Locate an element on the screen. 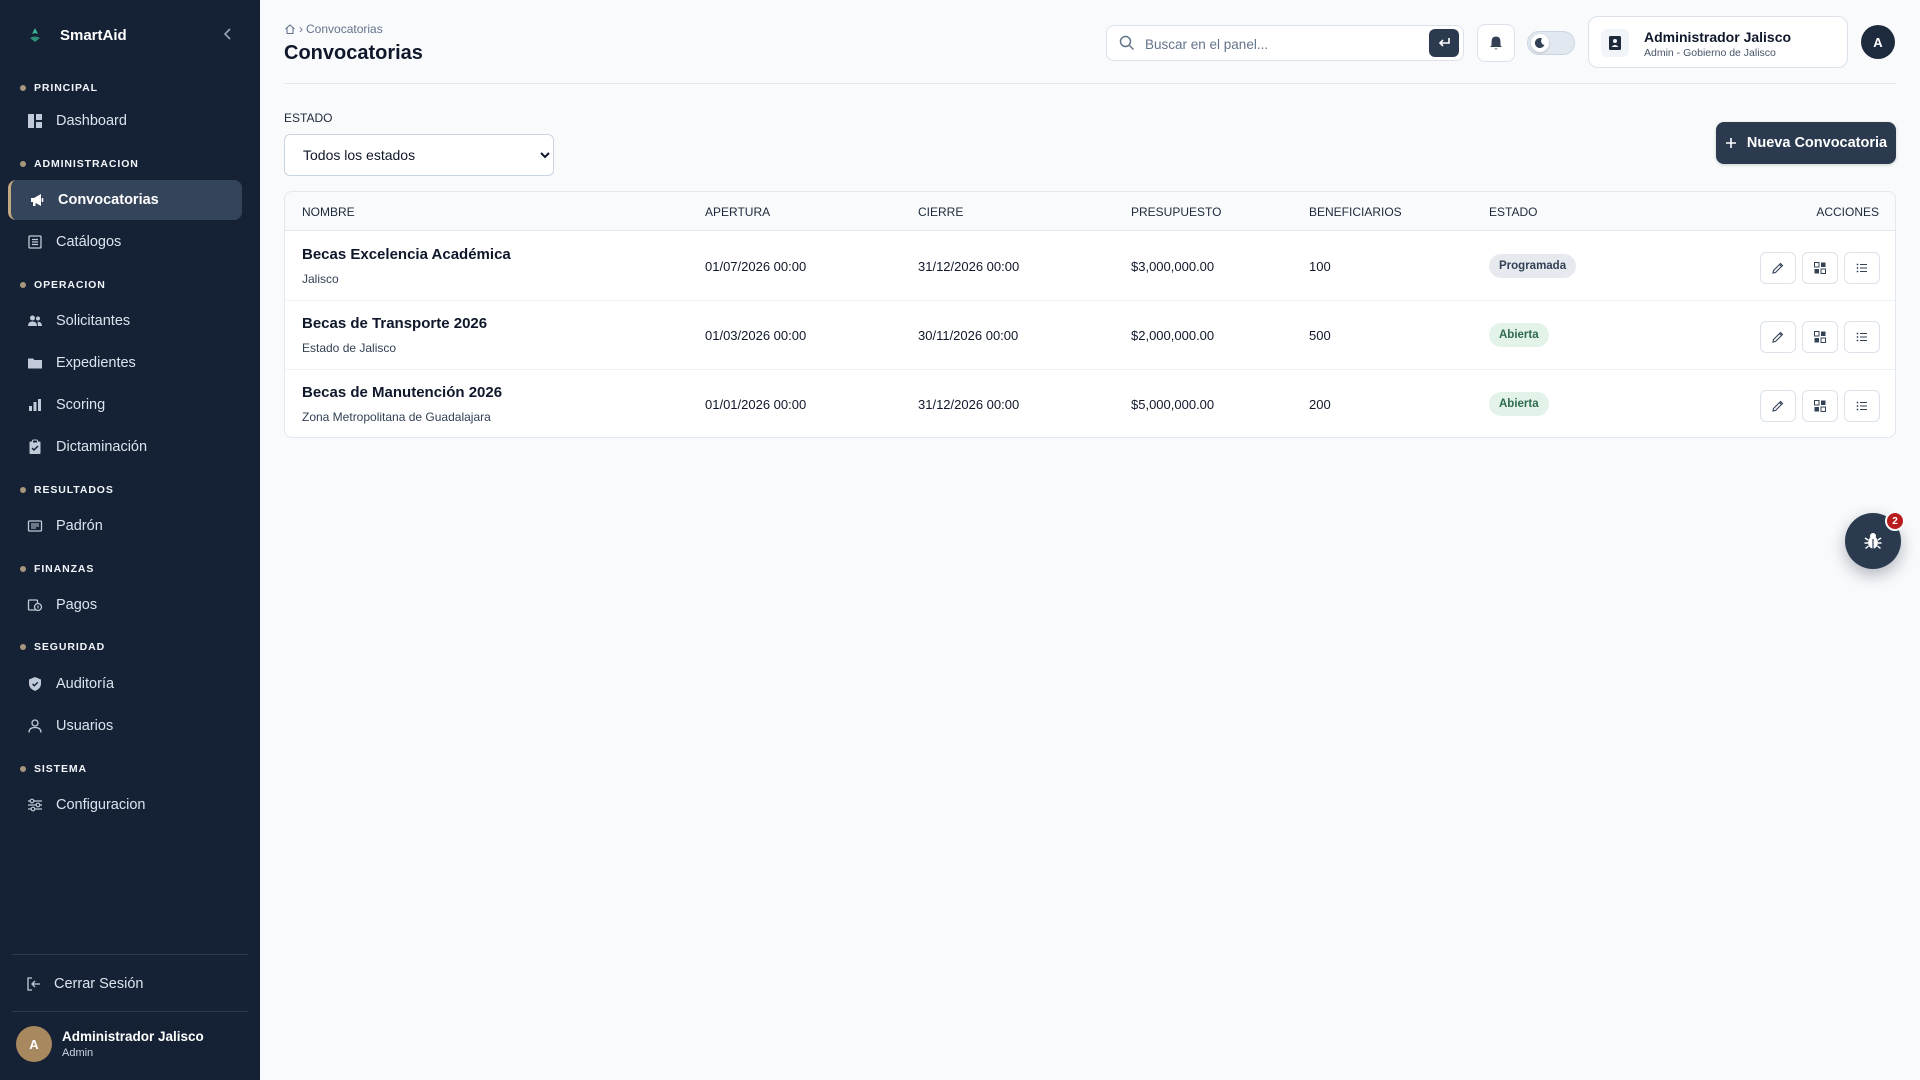 The height and width of the screenshot is (1080, 1920). estado-filter-label: ESTADO is located at coordinates (308, 118).